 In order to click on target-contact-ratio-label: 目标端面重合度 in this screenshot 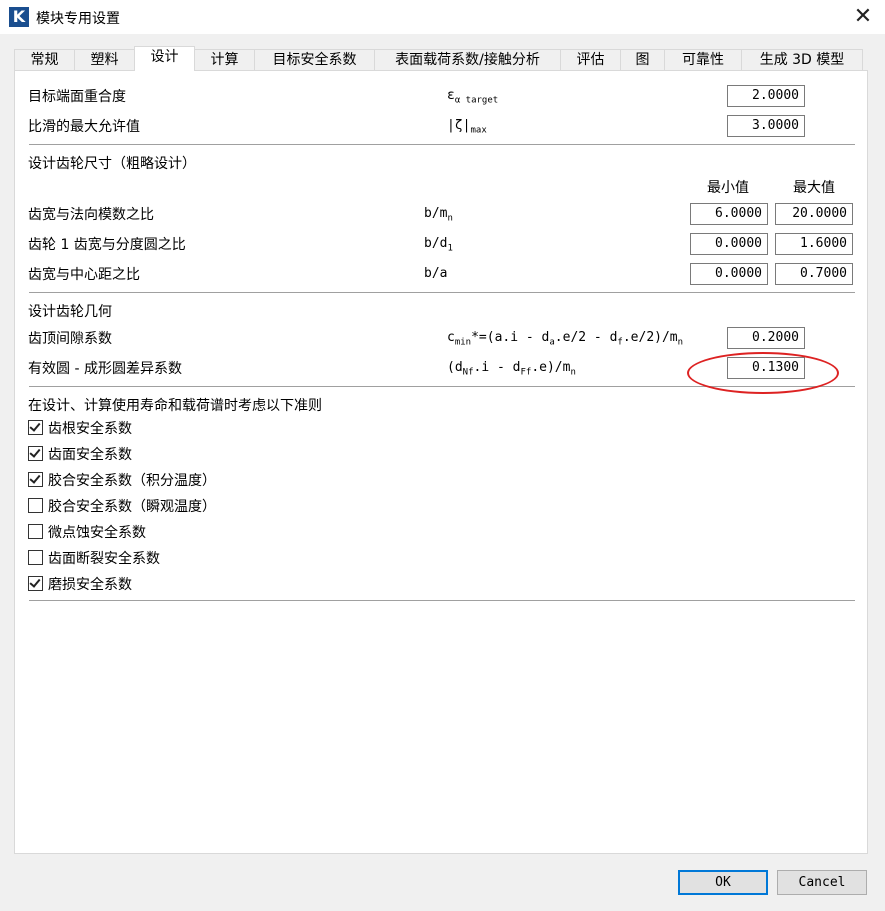, I will do `click(77, 97)`.